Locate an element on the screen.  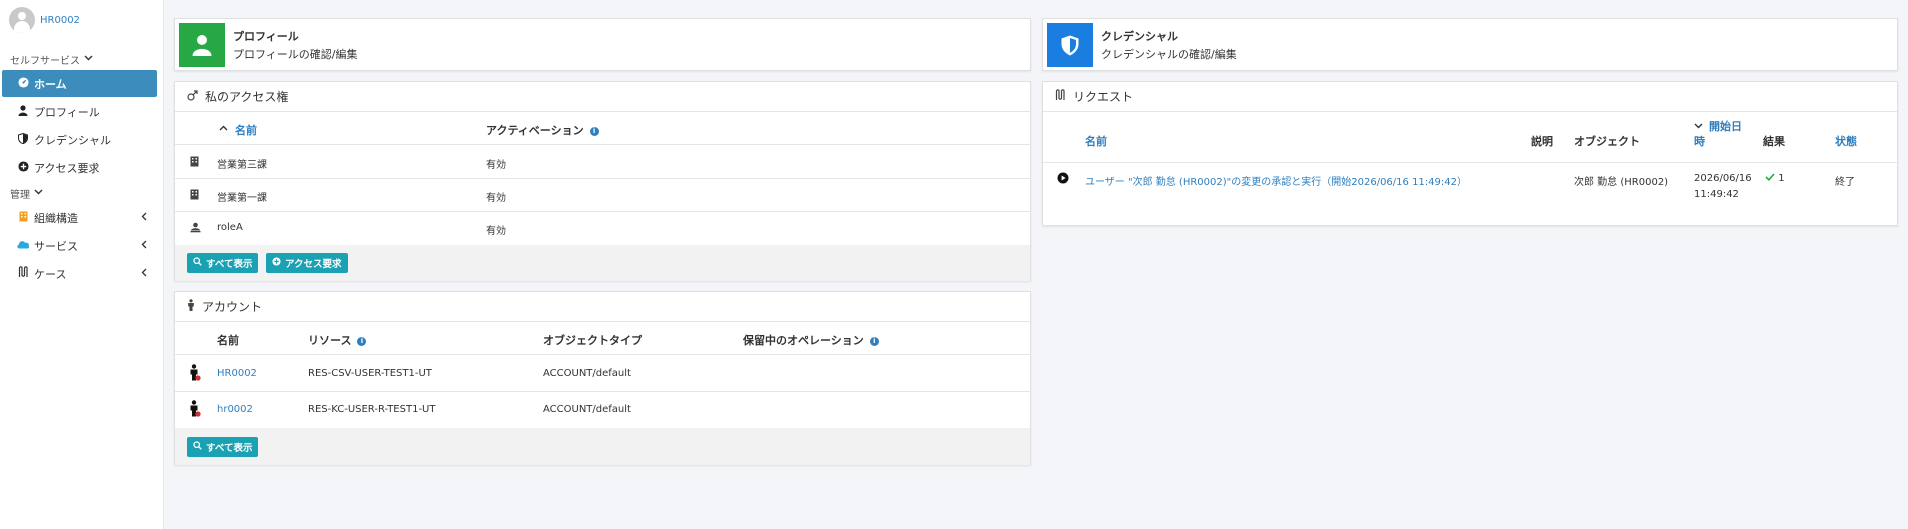
role-icon is located at coordinates (195, 229).